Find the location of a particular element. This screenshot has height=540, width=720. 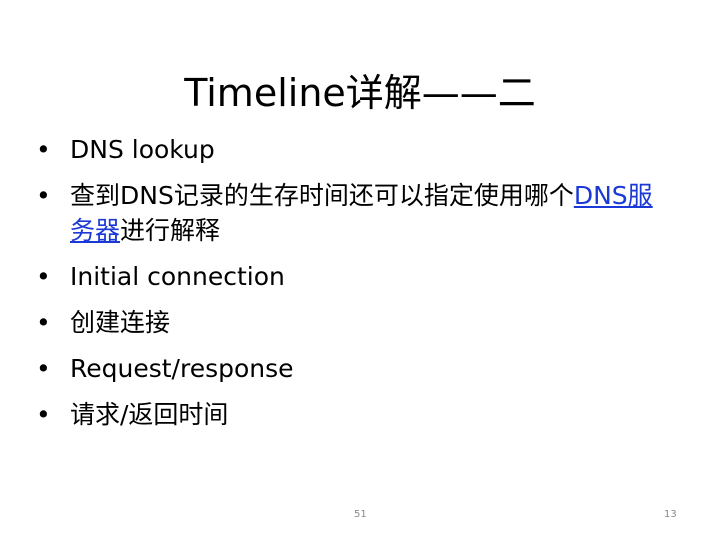

bullet-text: Initial connection is located at coordinates (177, 276).